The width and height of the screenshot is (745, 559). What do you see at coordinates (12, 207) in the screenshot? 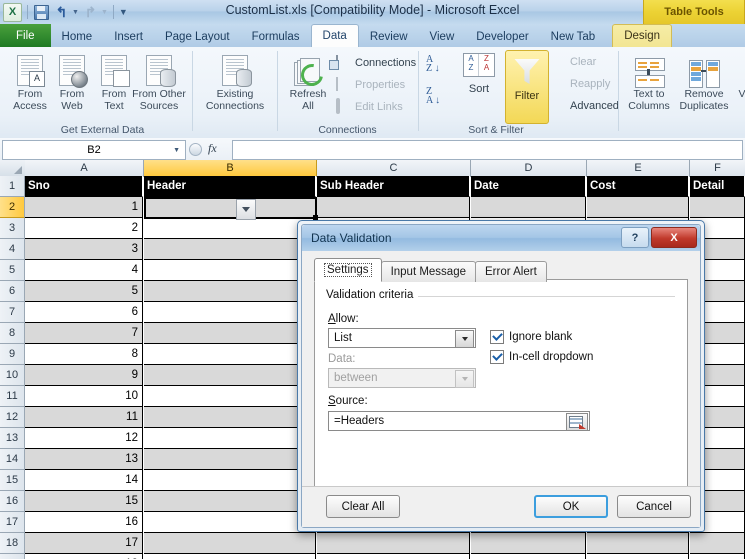
I see `row-header-2: 2` at bounding box center [12, 207].